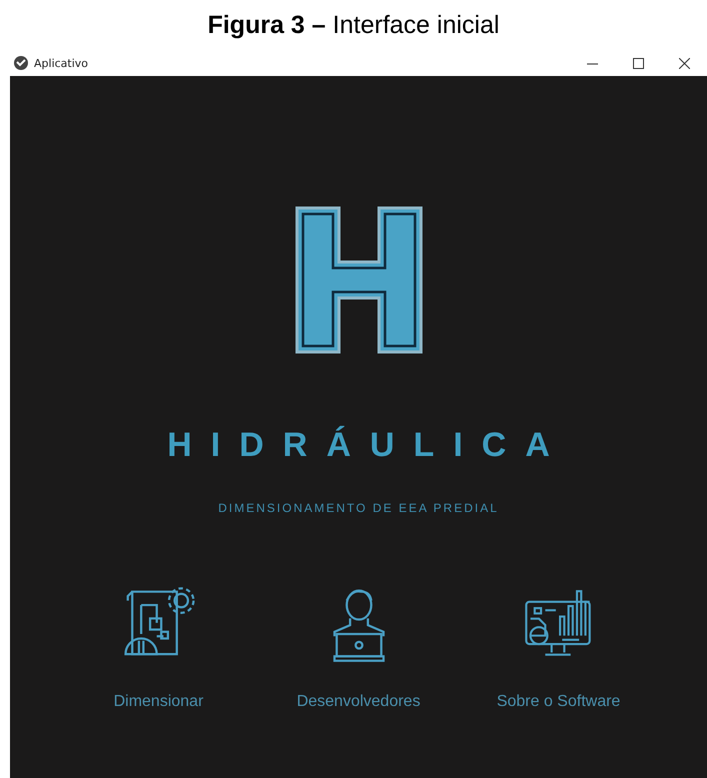 This screenshot has width=707, height=778. Describe the element at coordinates (358, 508) in the screenshot. I see `app-subtitle: DIMENSIONAMENTO DE EEA PREDIAL` at that location.